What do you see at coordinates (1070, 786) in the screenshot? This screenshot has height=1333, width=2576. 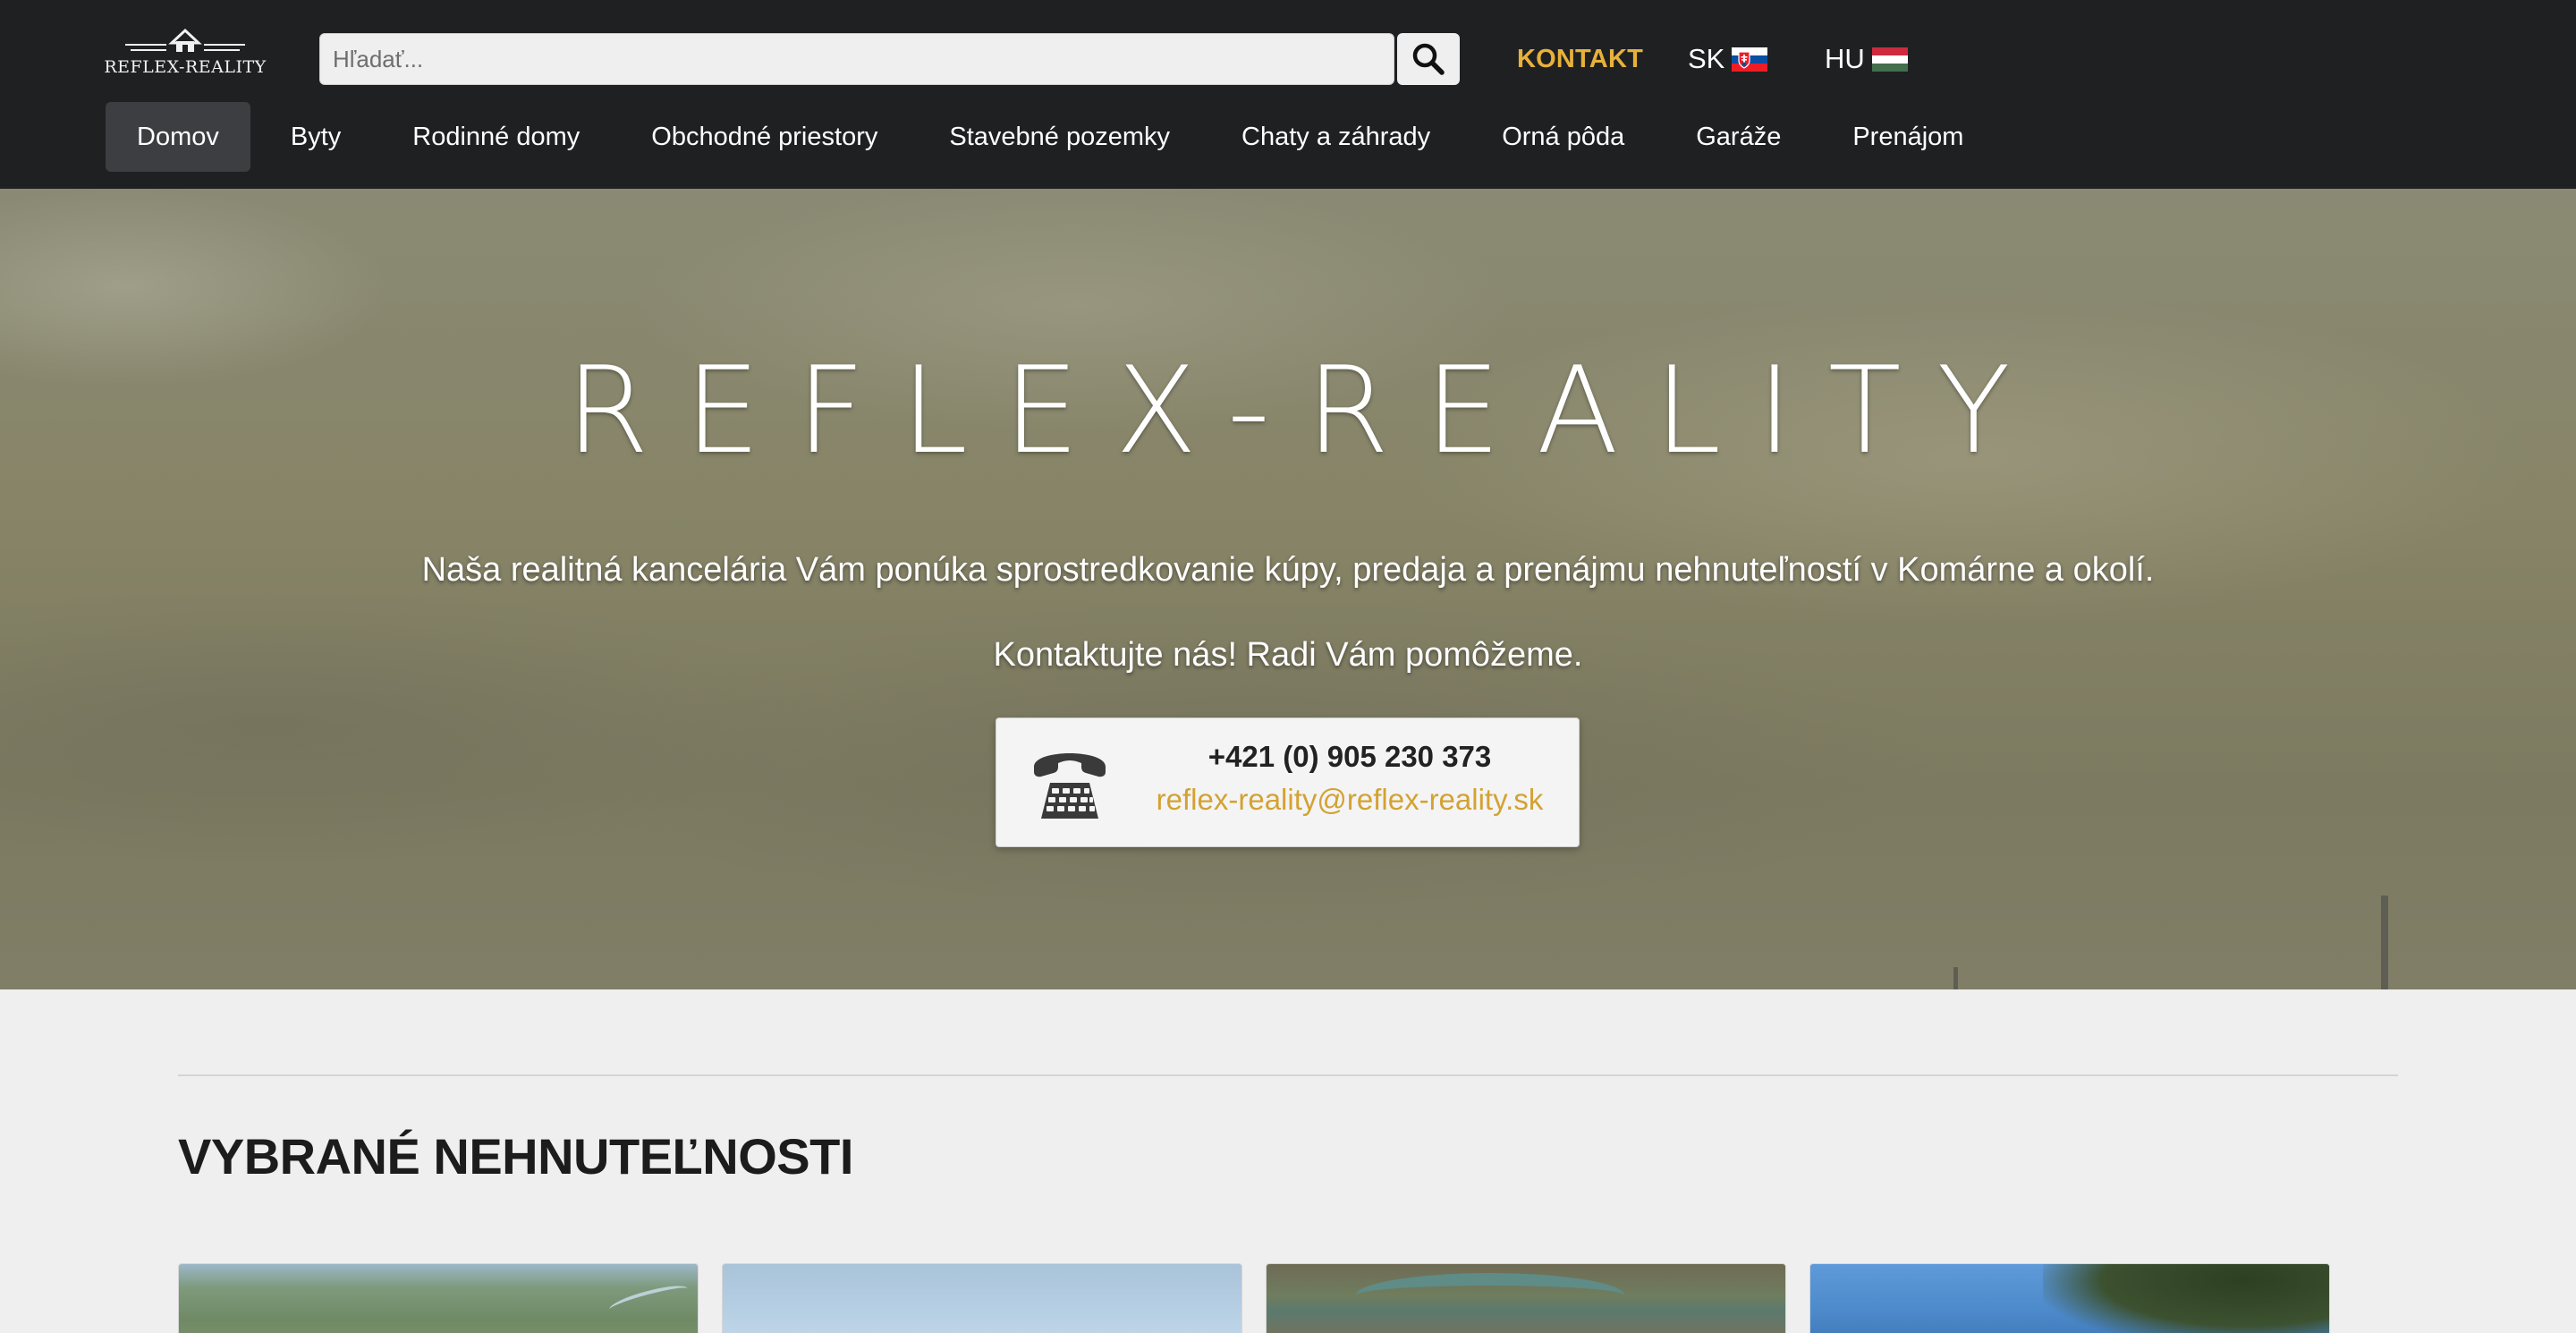 I see `telephone-icon` at bounding box center [1070, 786].